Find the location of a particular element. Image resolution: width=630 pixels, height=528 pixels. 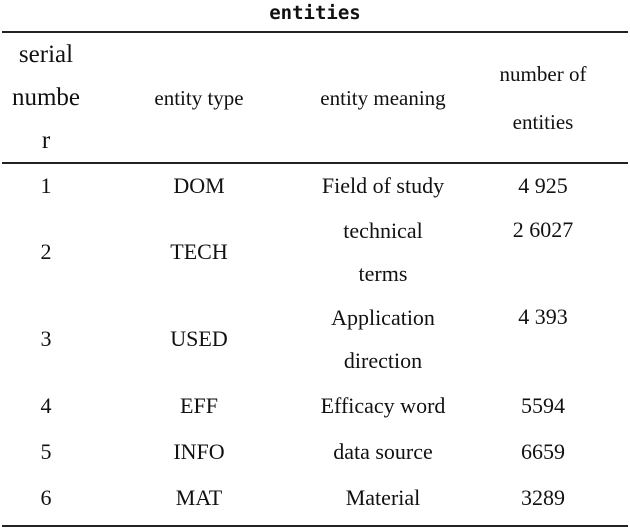

header-count-line: entities is located at coordinates (543, 121).